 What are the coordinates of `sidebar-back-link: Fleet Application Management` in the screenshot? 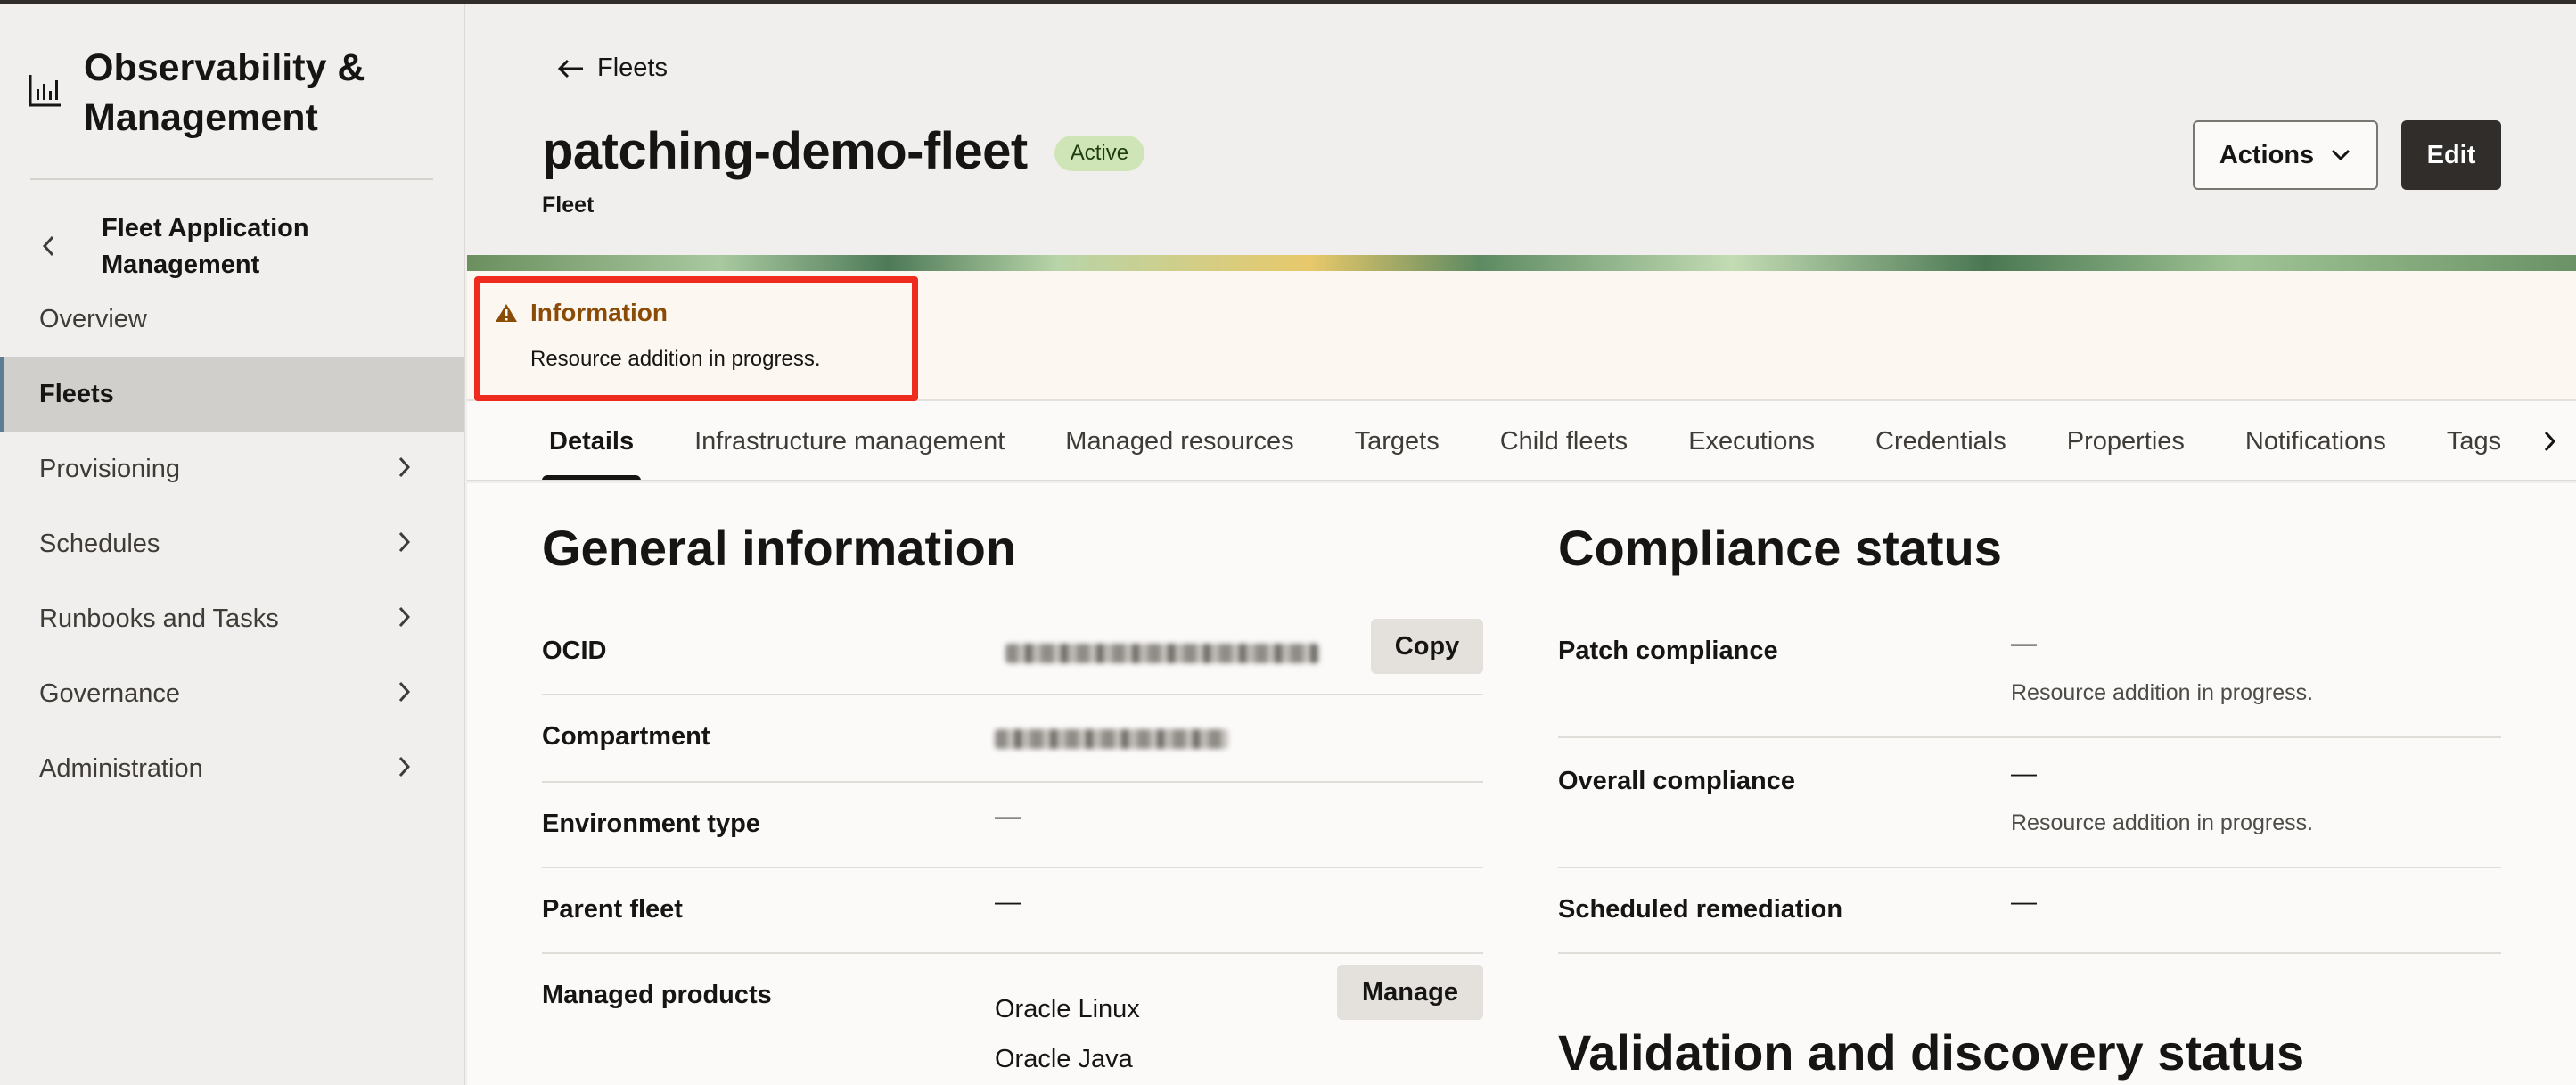 It's located at (200, 247).